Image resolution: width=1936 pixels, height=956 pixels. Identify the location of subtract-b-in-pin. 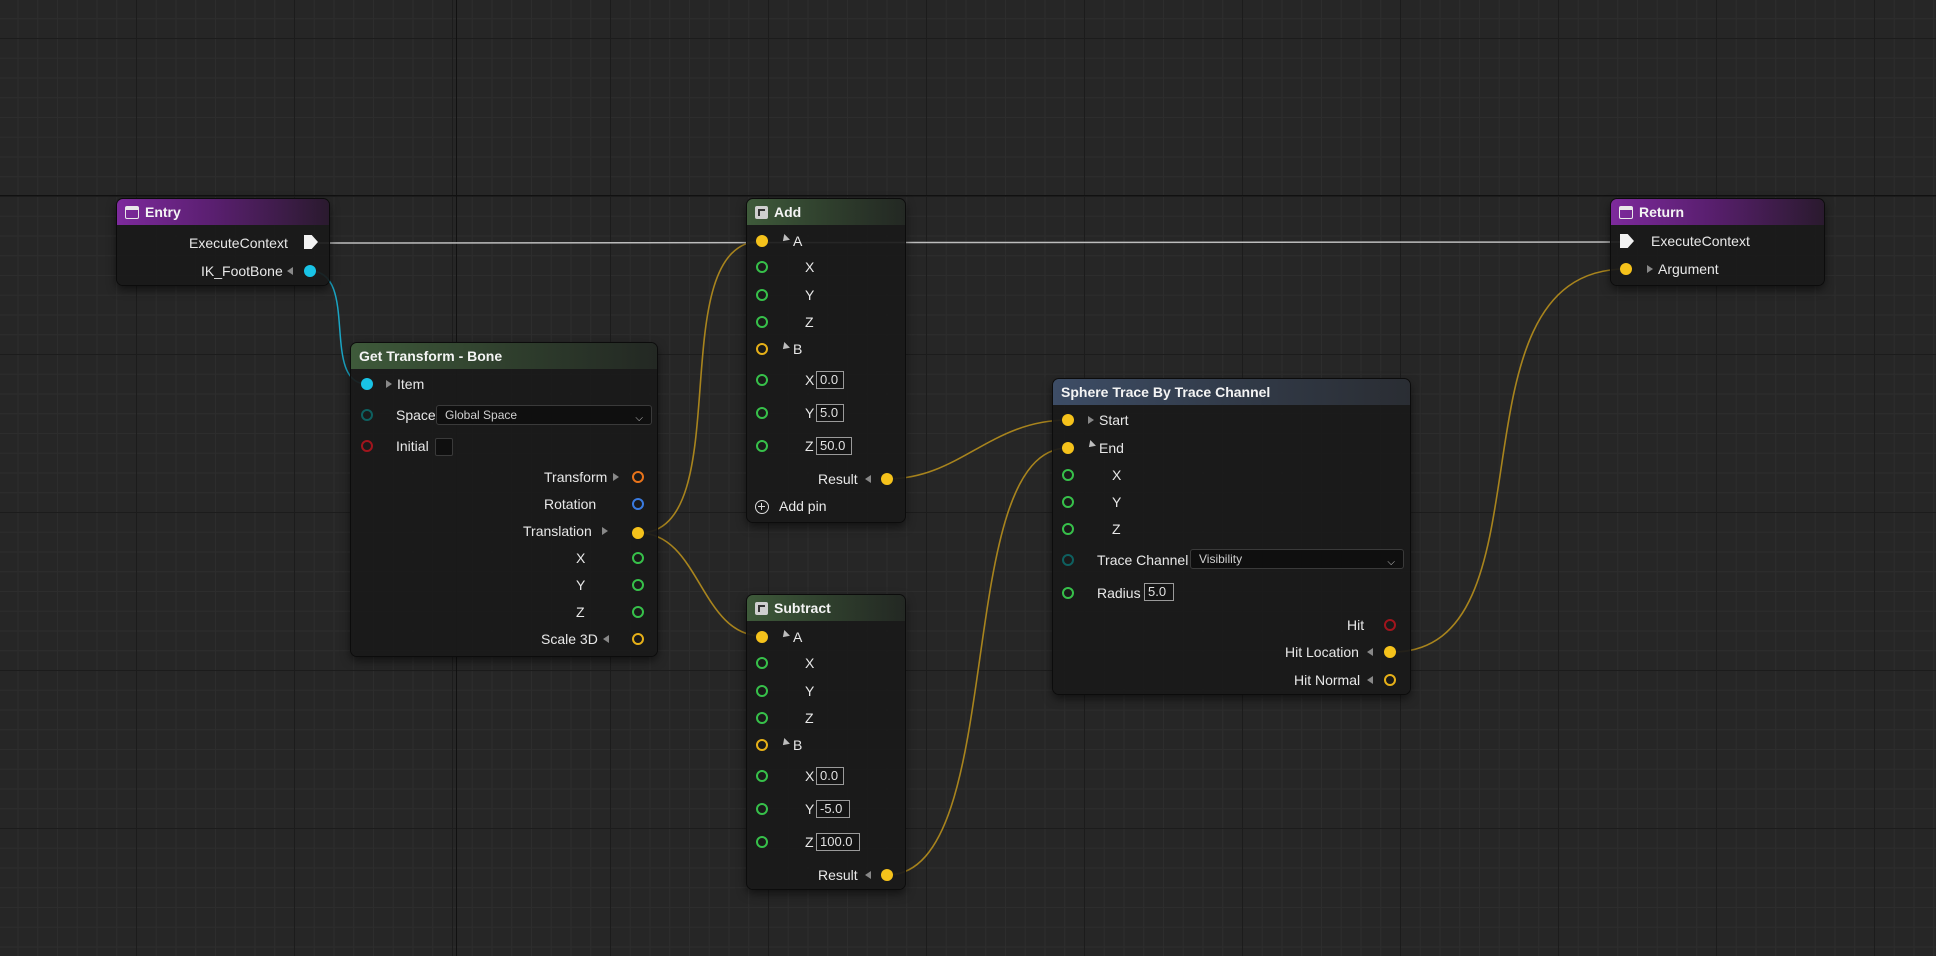
(762, 745).